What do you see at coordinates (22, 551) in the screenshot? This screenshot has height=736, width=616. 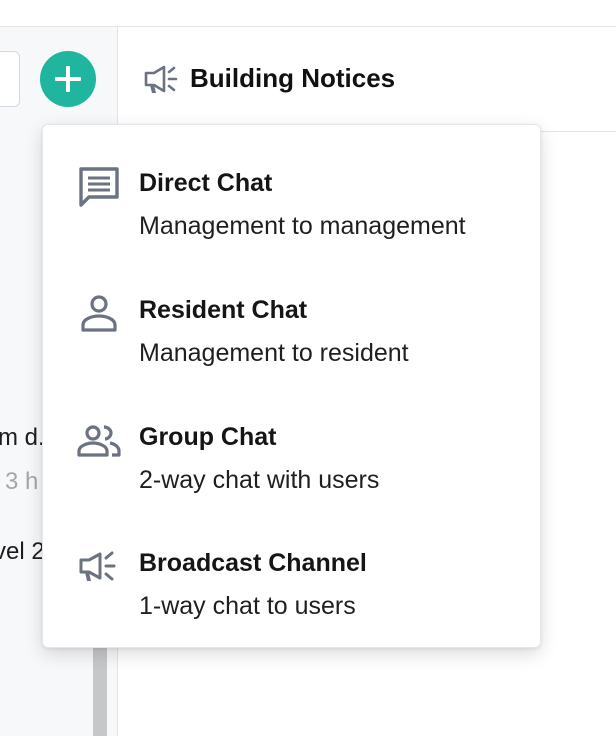 I see `chat-preview-text: vel 2` at bounding box center [22, 551].